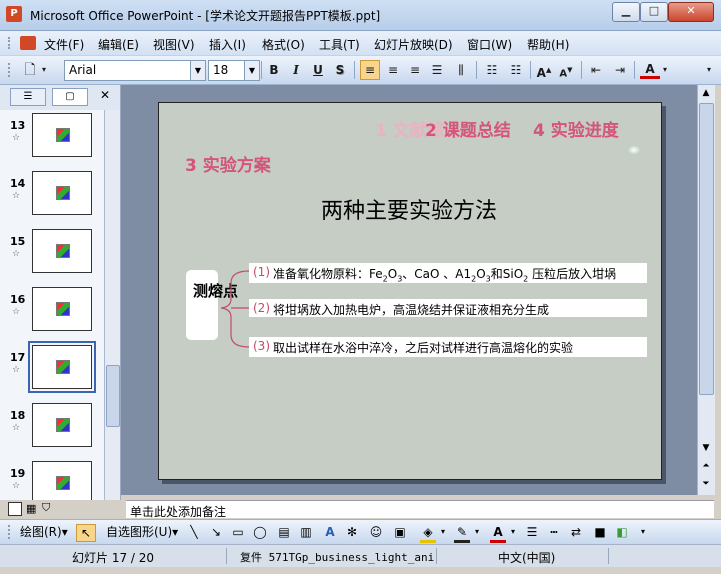  I want to click on nav-project-summary: 2 课题总结, so click(468, 128).